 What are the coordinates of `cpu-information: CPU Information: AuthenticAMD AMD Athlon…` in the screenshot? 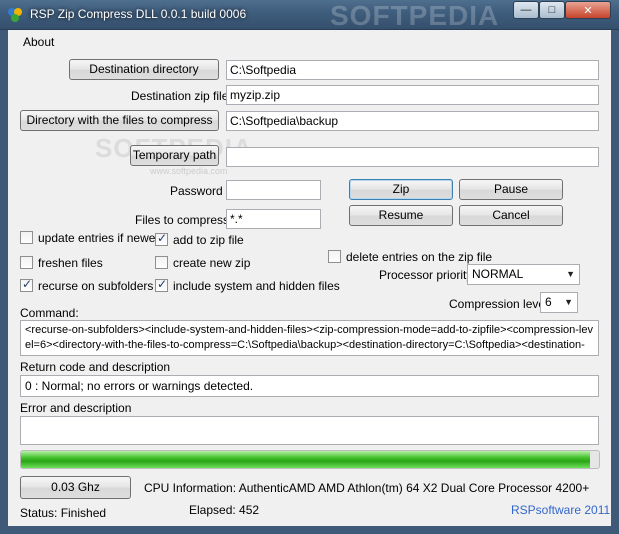 It's located at (367, 488).